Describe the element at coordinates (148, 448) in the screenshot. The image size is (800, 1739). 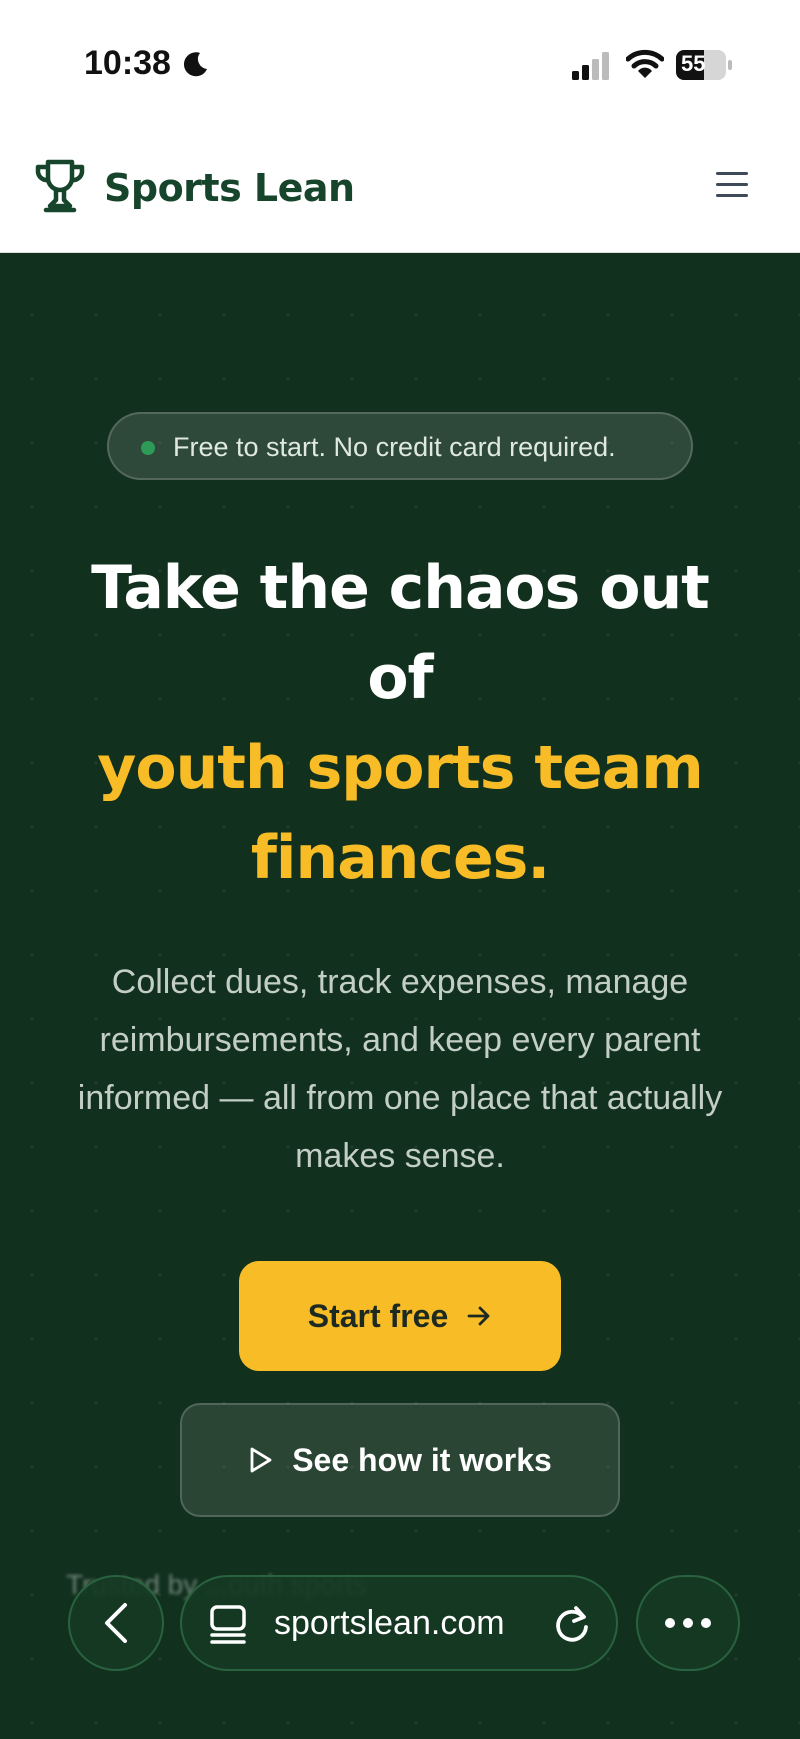
I see `status-dot-icon` at that location.